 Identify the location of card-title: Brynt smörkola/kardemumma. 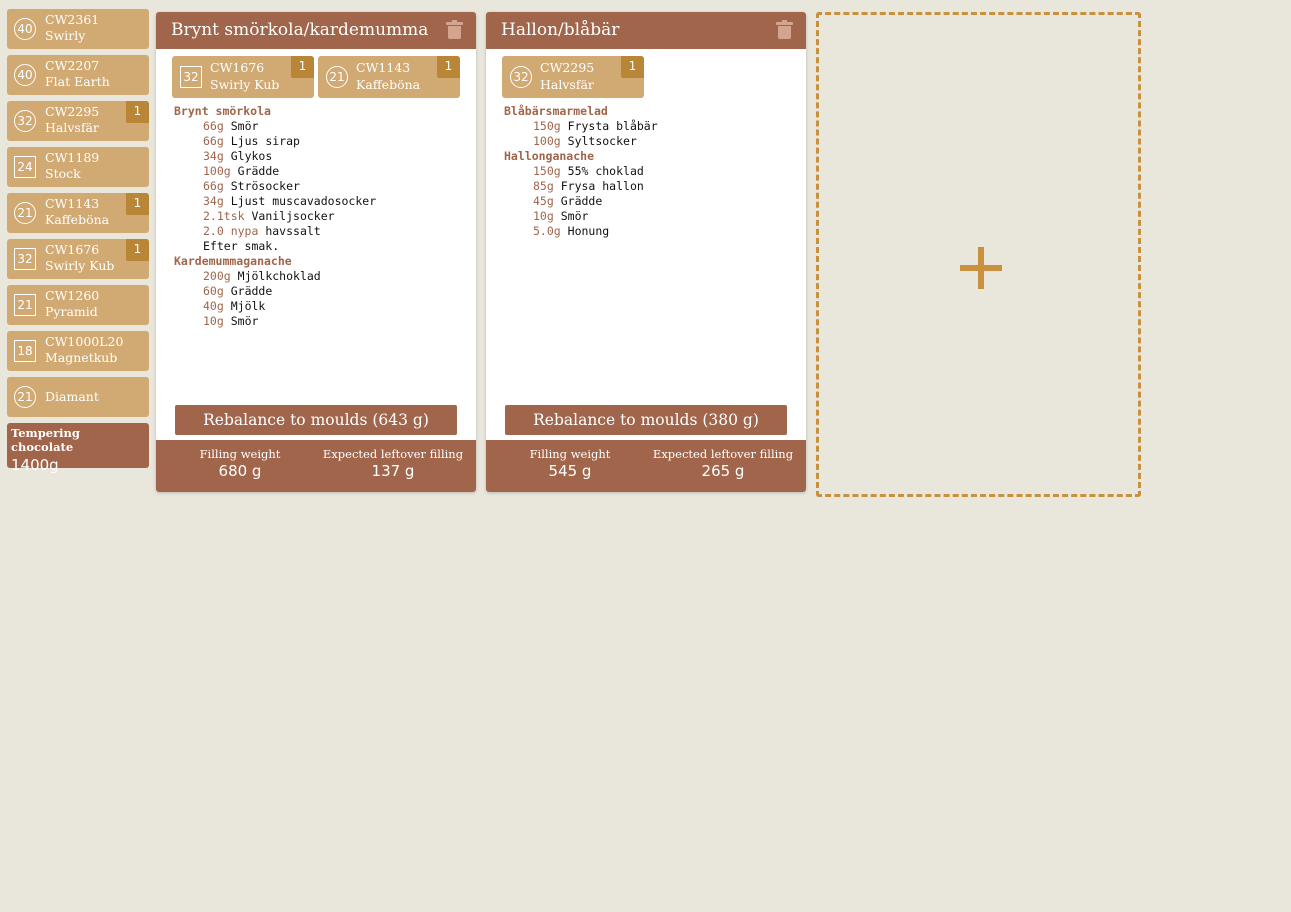
(302, 30).